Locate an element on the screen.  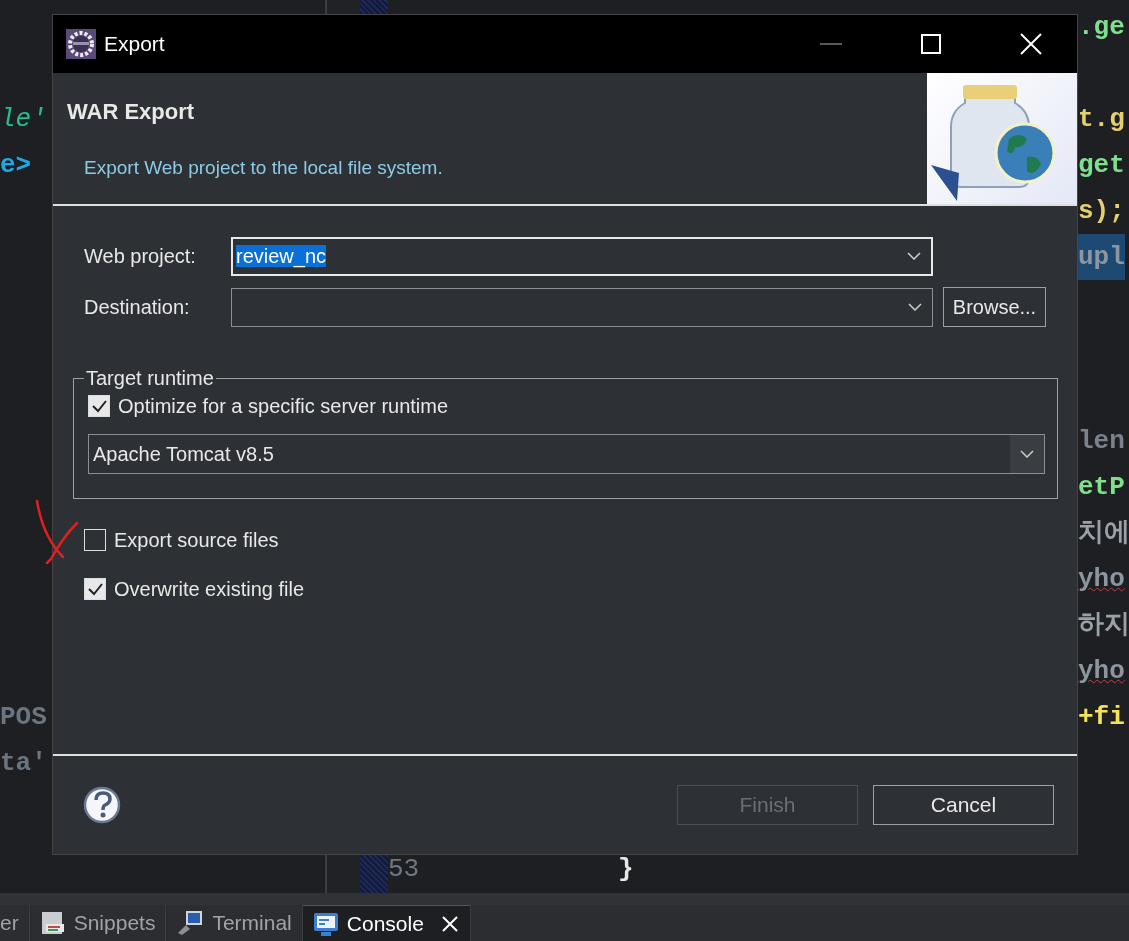
code-text: upl is located at coordinates (1101, 257).